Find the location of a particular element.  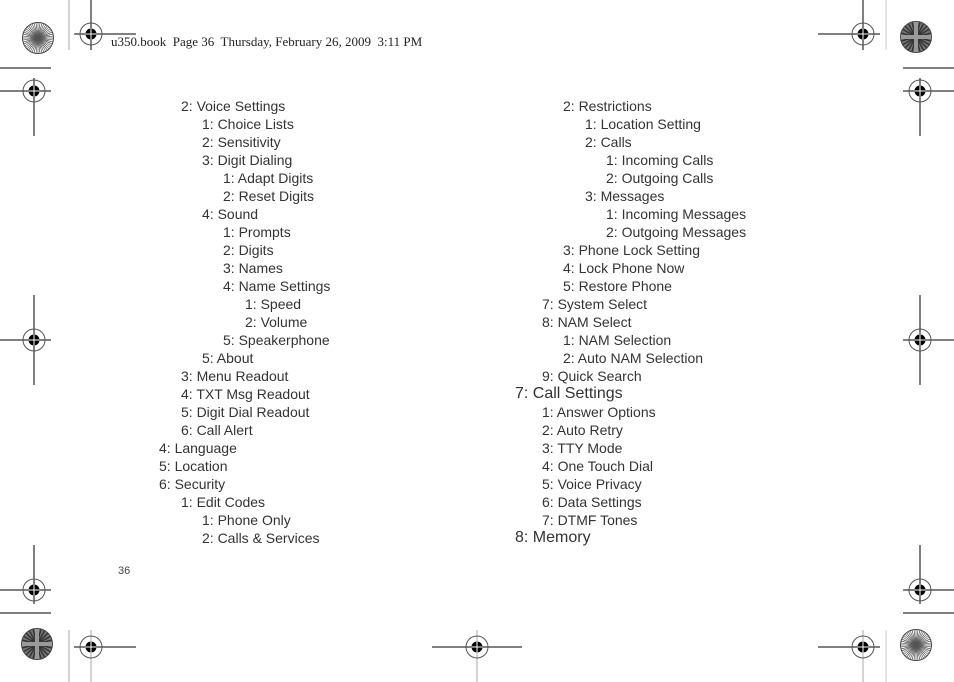

menu-tree-item: 1: Location Setting is located at coordinates (643, 124).